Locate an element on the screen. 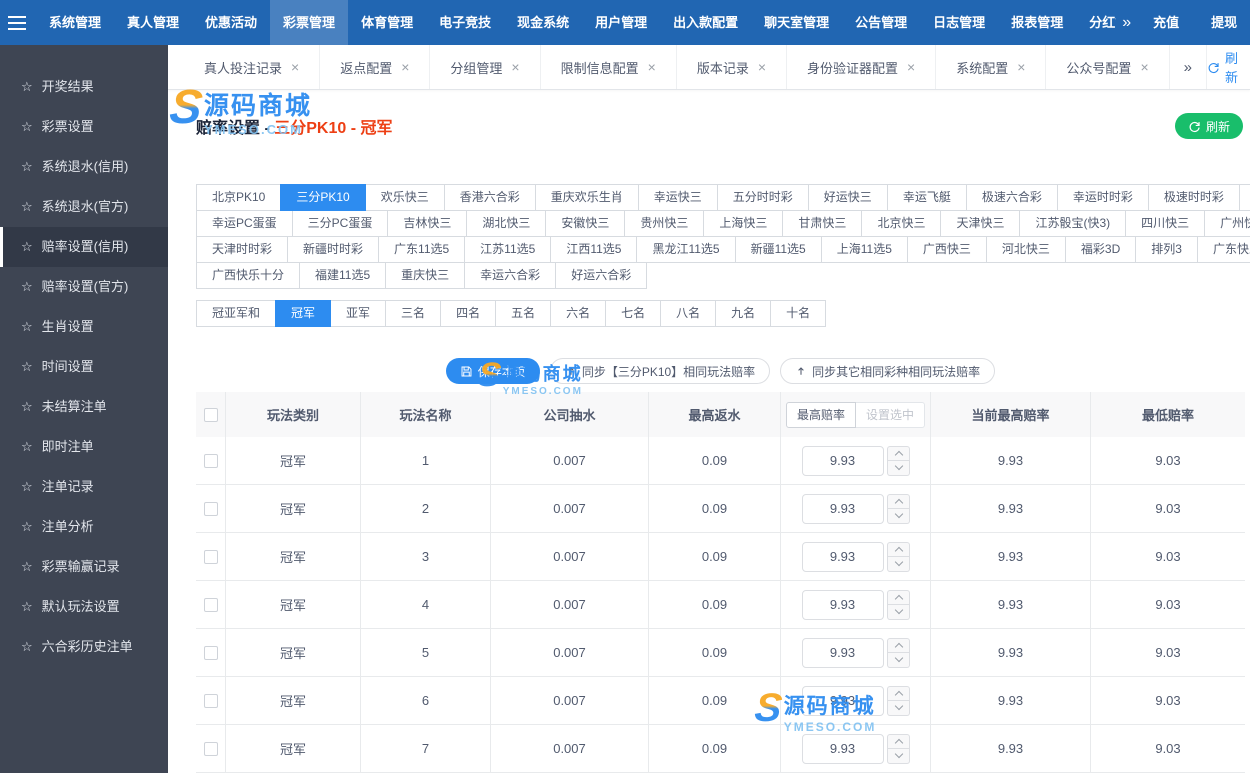  open-tab: 真人投注记录 × is located at coordinates (252, 67).